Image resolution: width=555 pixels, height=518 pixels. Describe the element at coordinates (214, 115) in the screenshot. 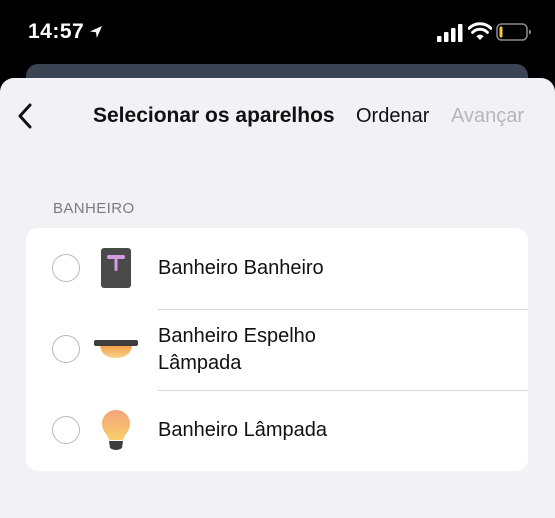

I see `page-title: Selecionar os aparelhos` at that location.